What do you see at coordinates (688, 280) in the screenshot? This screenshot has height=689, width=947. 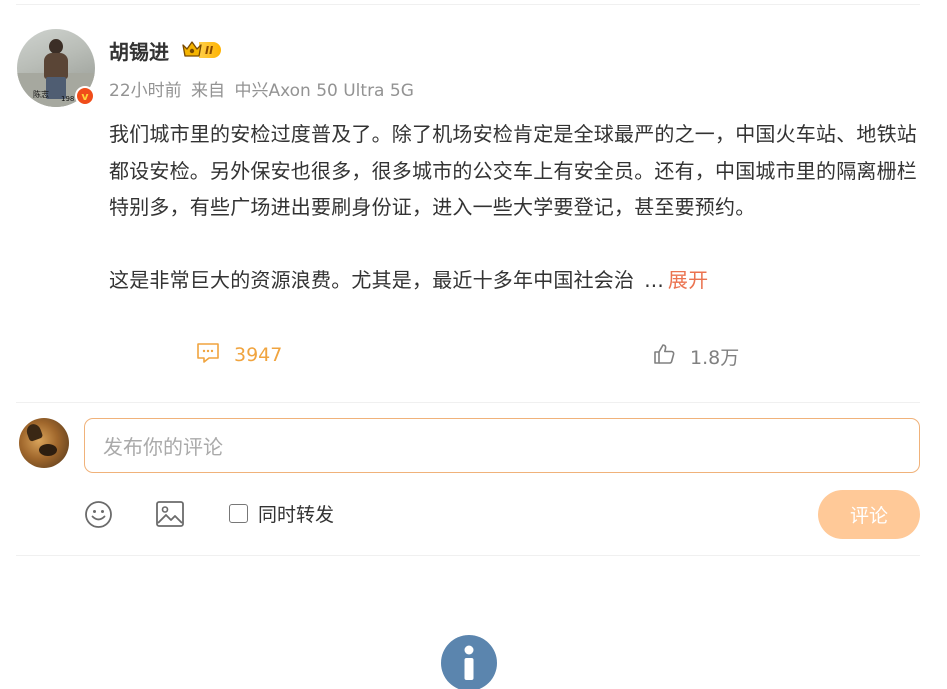 I see `expand-link: 展开` at bounding box center [688, 280].